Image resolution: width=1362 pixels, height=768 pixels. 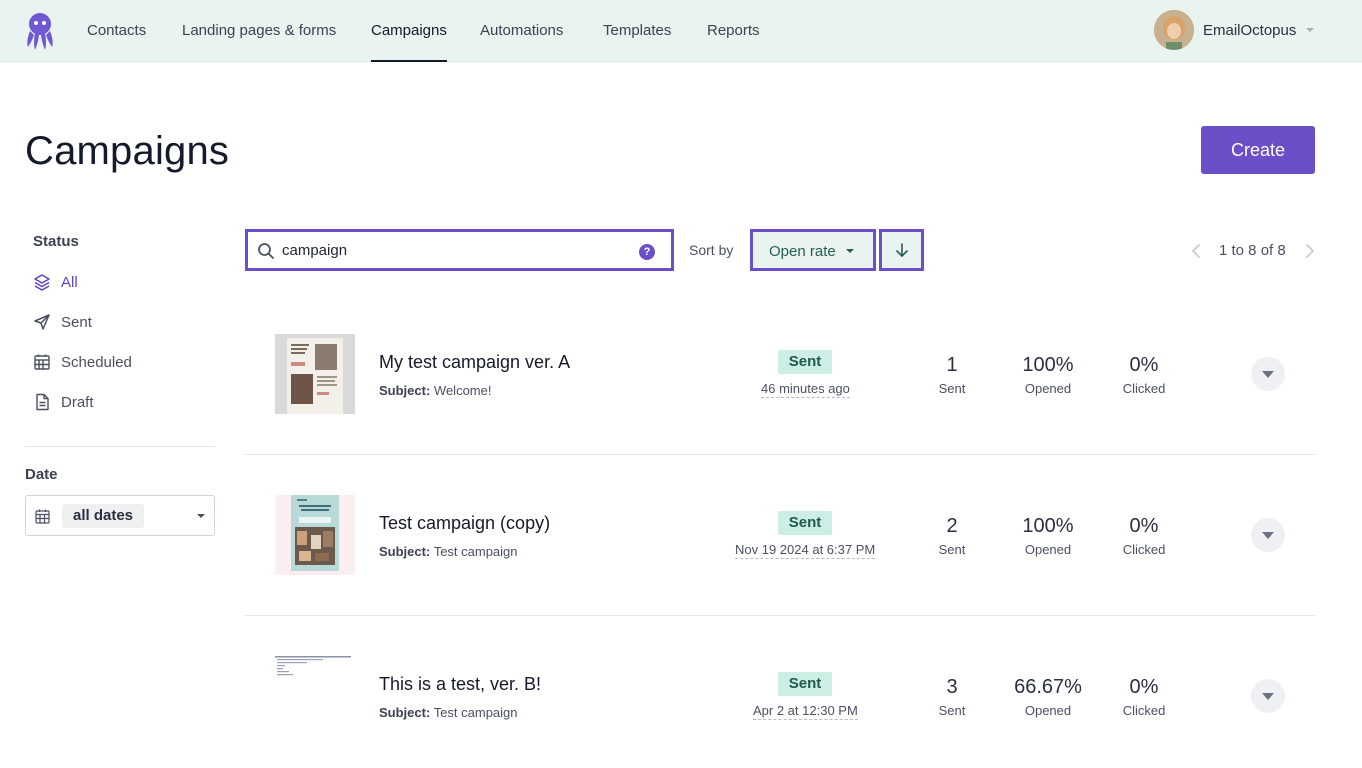 I want to click on campaign-subject: Subject: Welcome!, so click(x=435, y=390).